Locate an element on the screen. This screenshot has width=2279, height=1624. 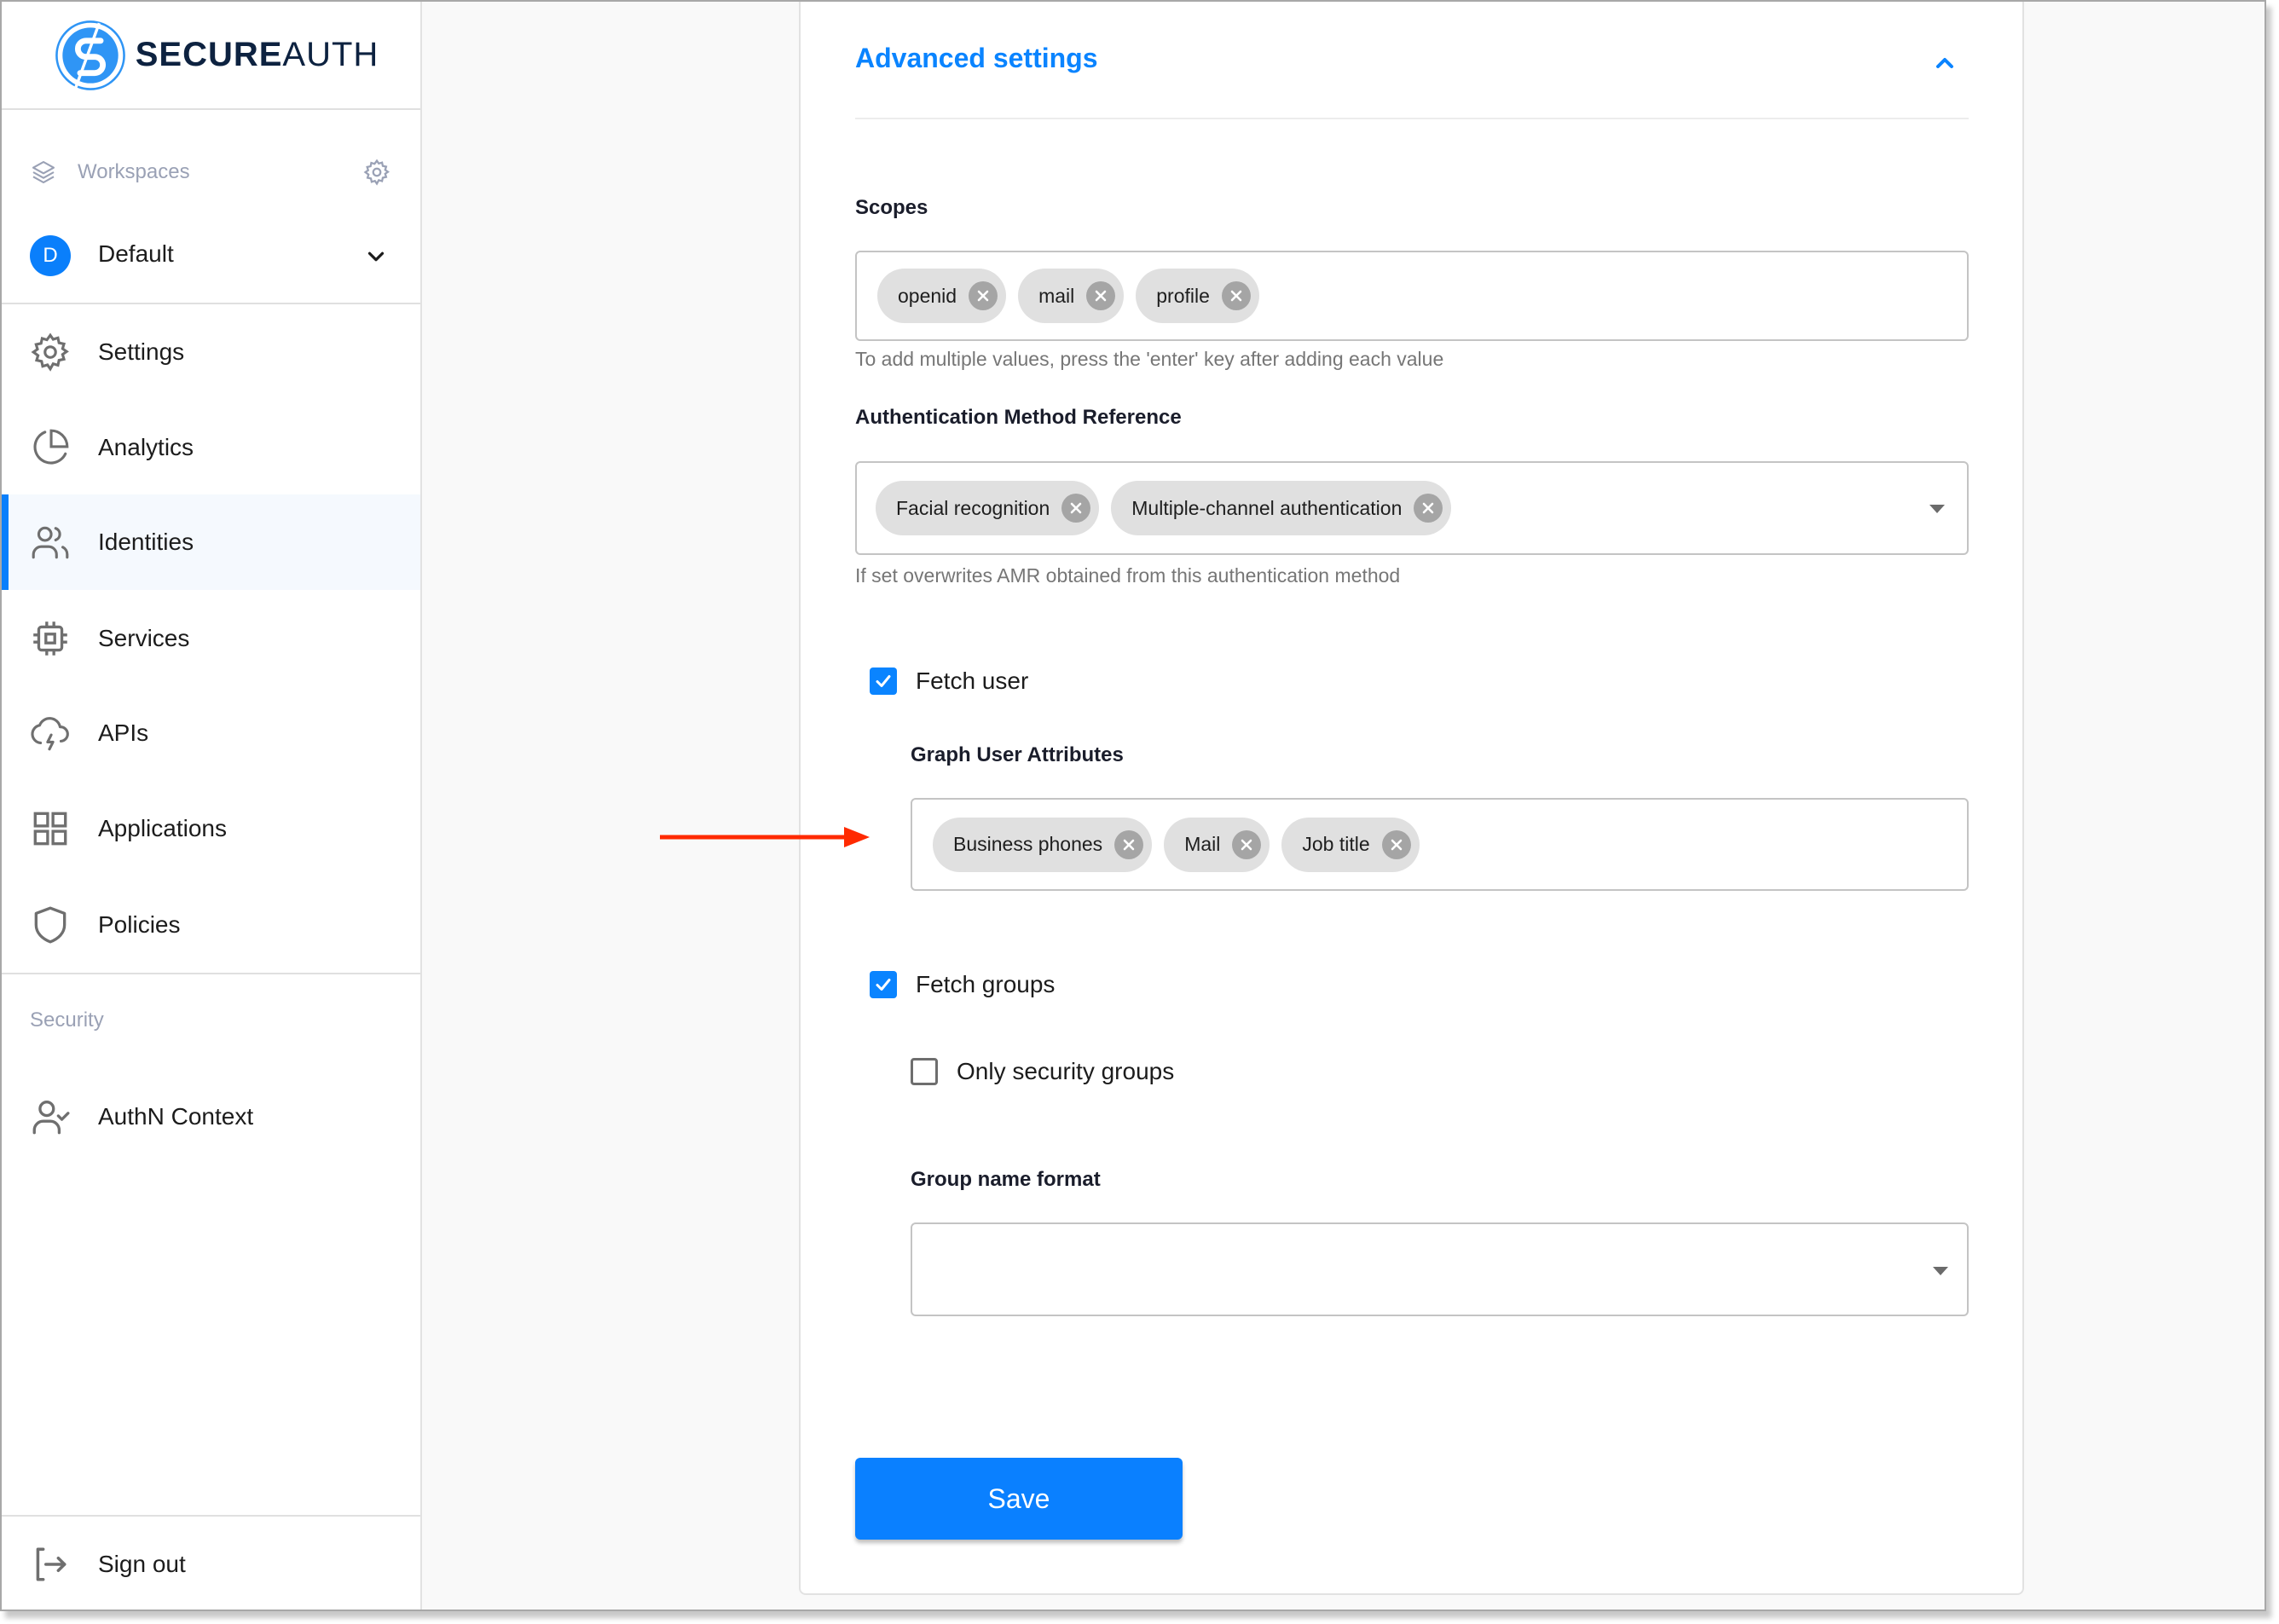
sign-out-label: Sign out is located at coordinates (142, 1564).